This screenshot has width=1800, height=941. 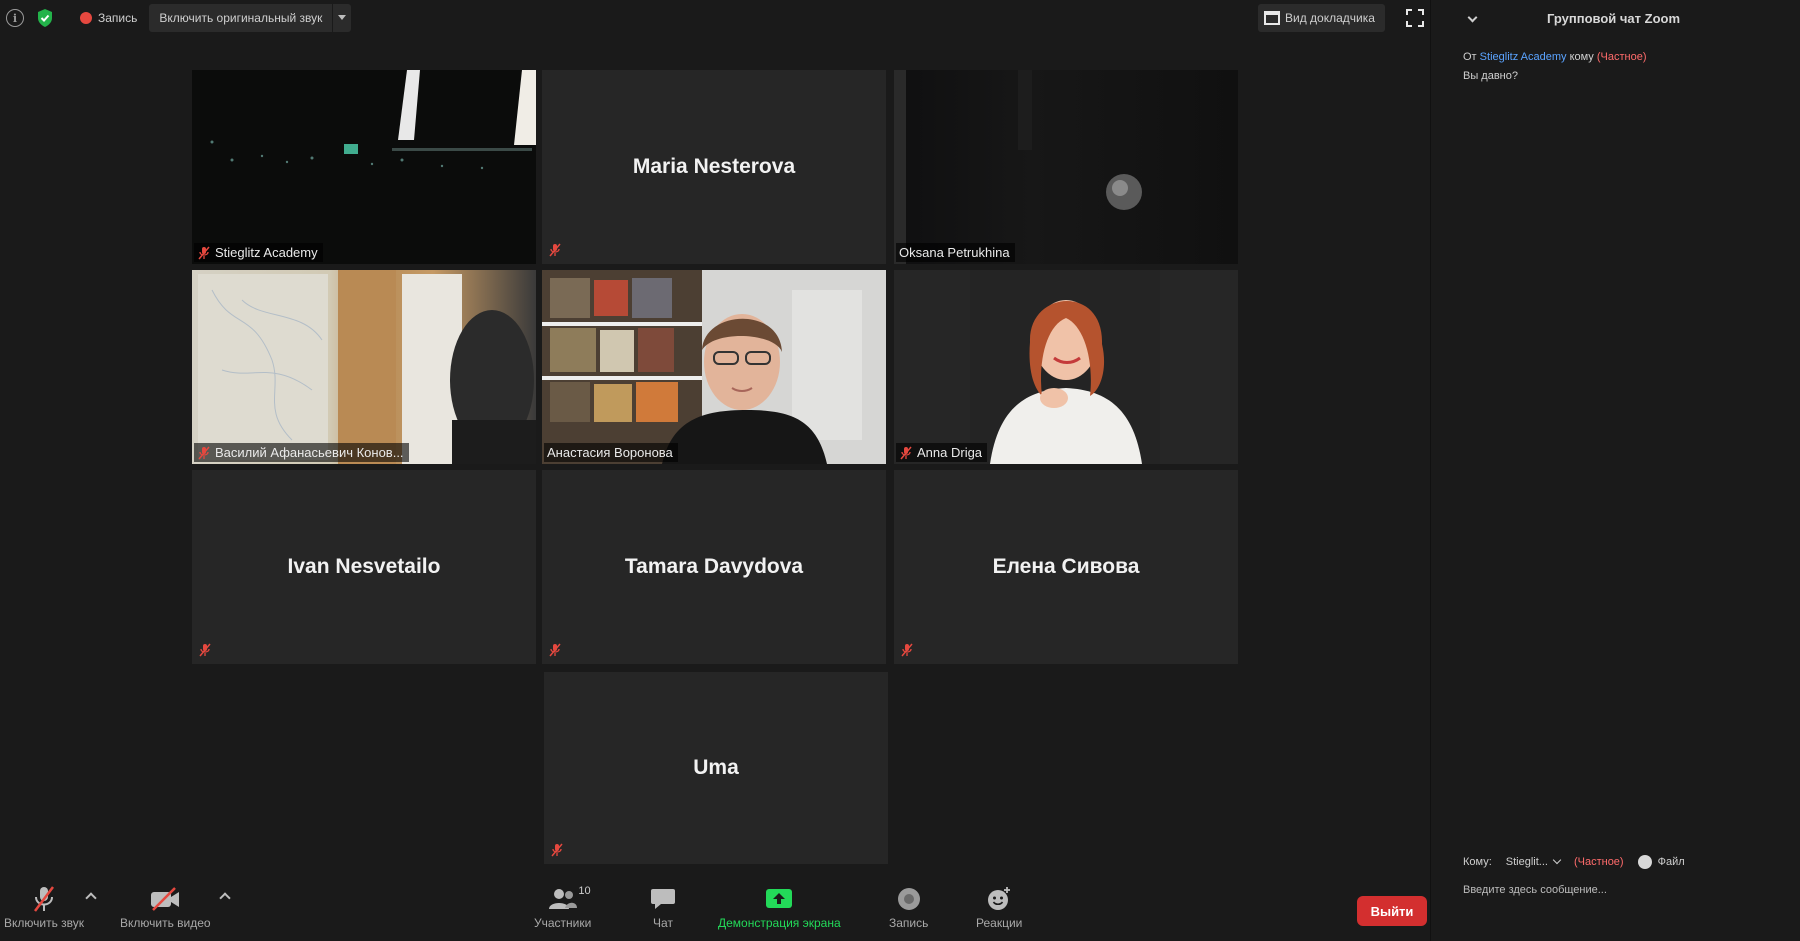 What do you see at coordinates (1661, 862) in the screenshot?
I see `file-button: Файл` at bounding box center [1661, 862].